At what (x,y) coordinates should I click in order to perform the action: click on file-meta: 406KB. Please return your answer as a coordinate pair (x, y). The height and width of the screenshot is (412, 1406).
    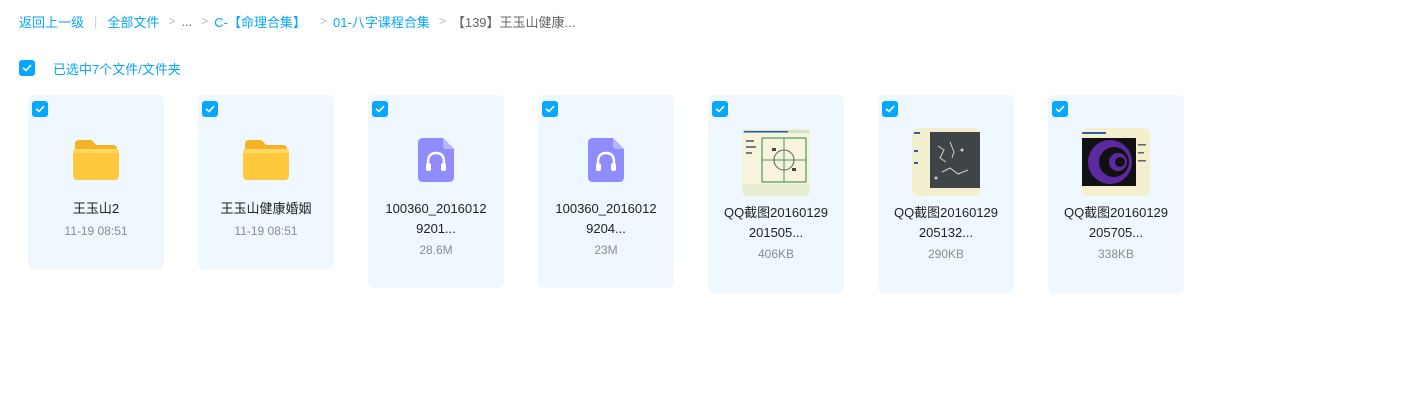
    Looking at the image, I should click on (776, 254).